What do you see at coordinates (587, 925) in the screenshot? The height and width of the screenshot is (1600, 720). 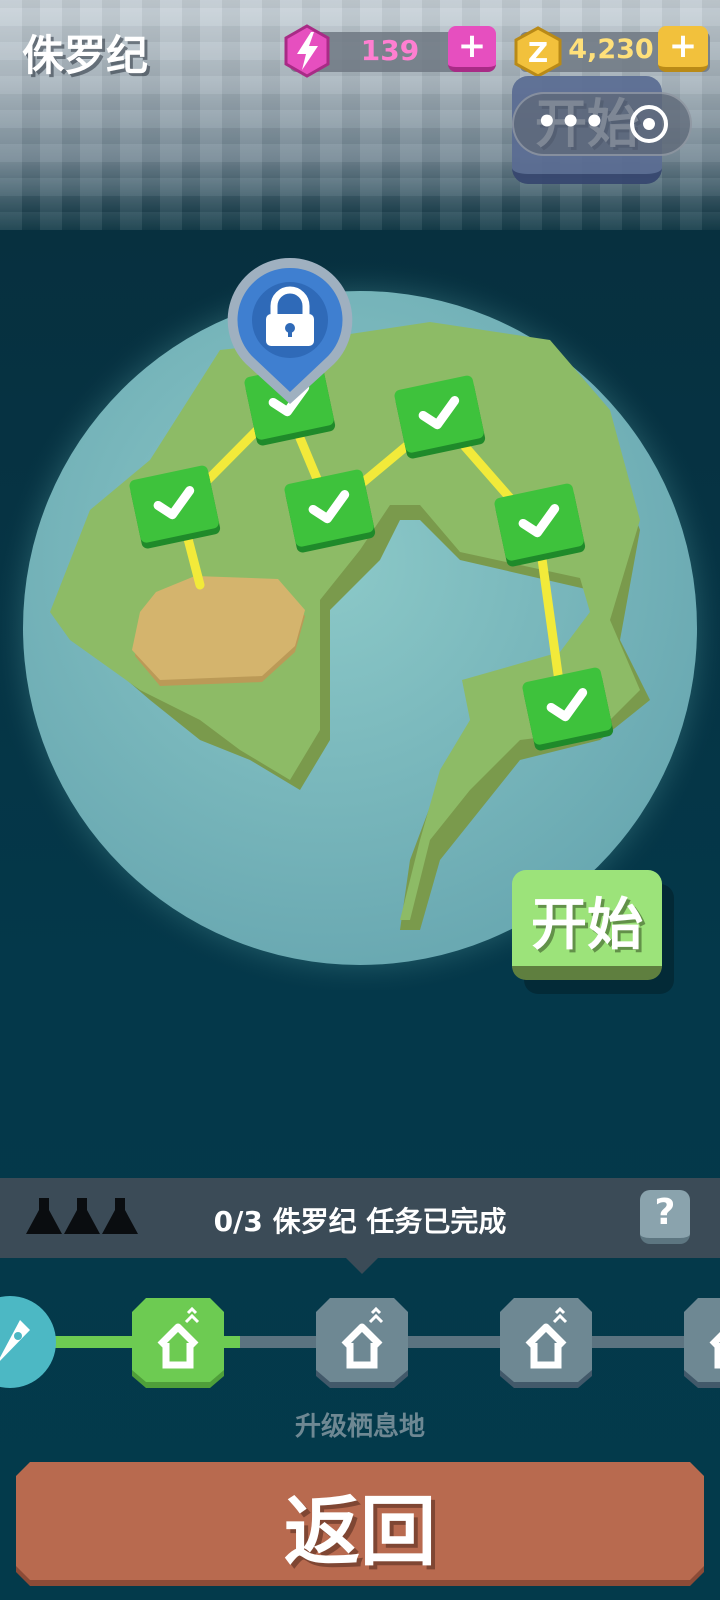 I see `start-button-label: 开始` at bounding box center [587, 925].